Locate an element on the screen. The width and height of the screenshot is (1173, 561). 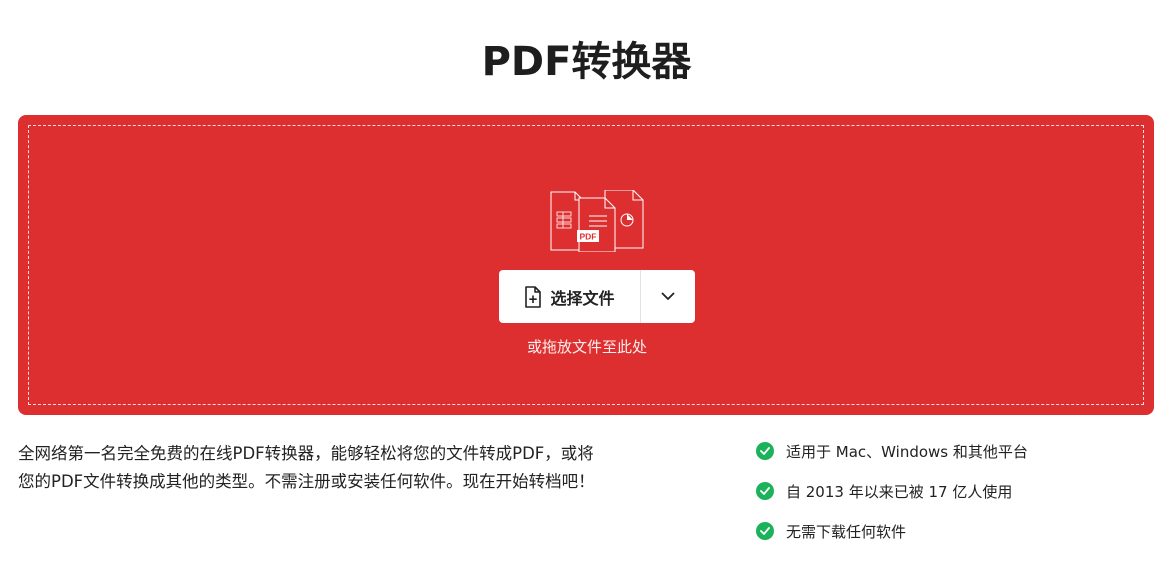
choose-file-button: 选择文件 is located at coordinates (570, 296).